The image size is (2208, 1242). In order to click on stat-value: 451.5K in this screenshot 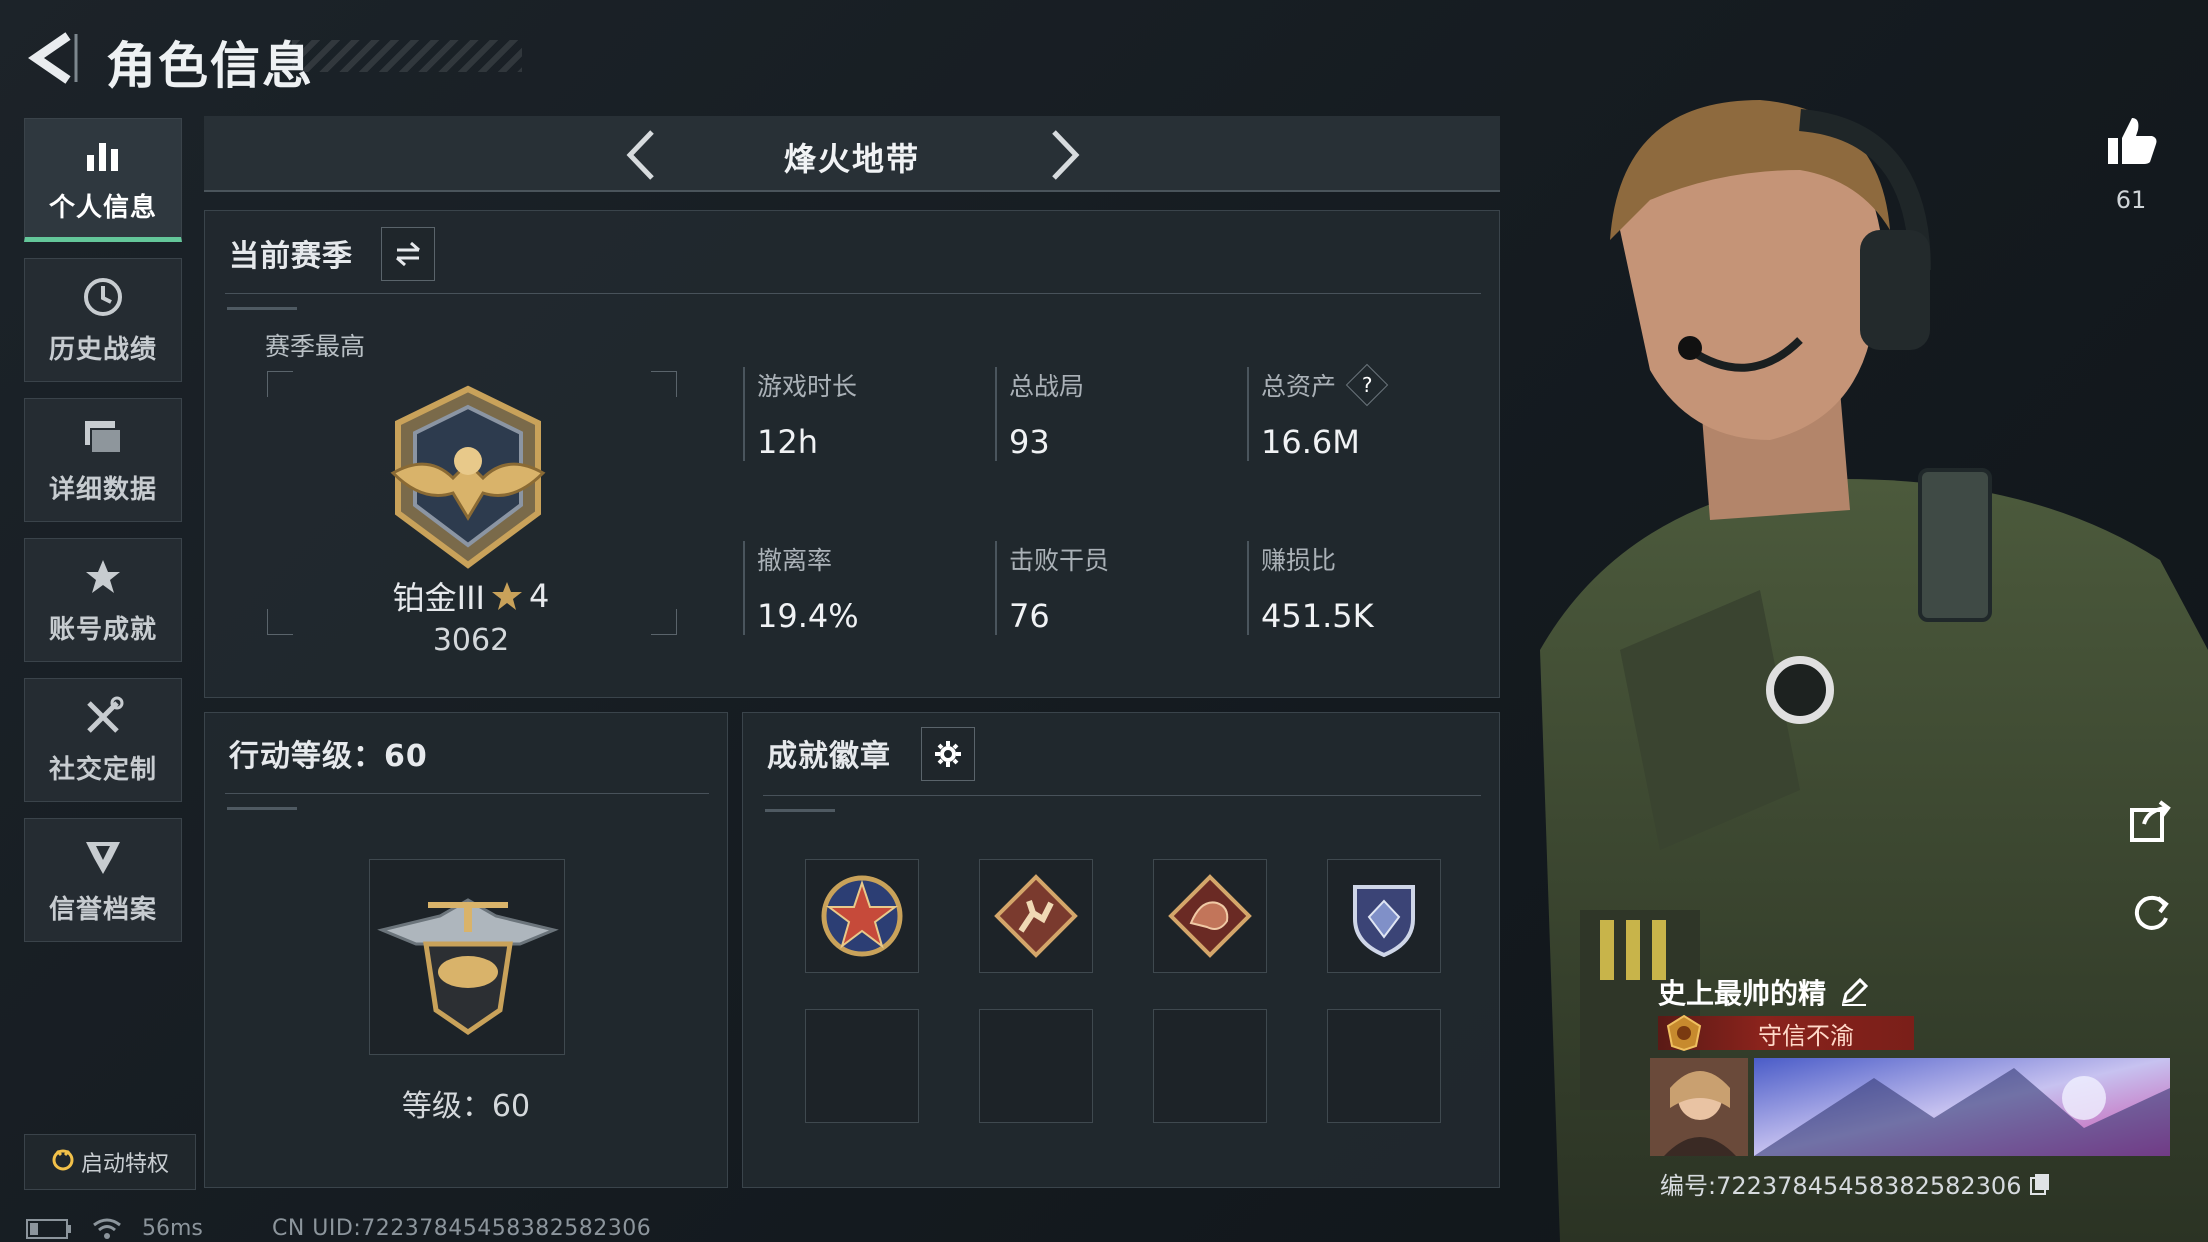, I will do `click(1317, 616)`.